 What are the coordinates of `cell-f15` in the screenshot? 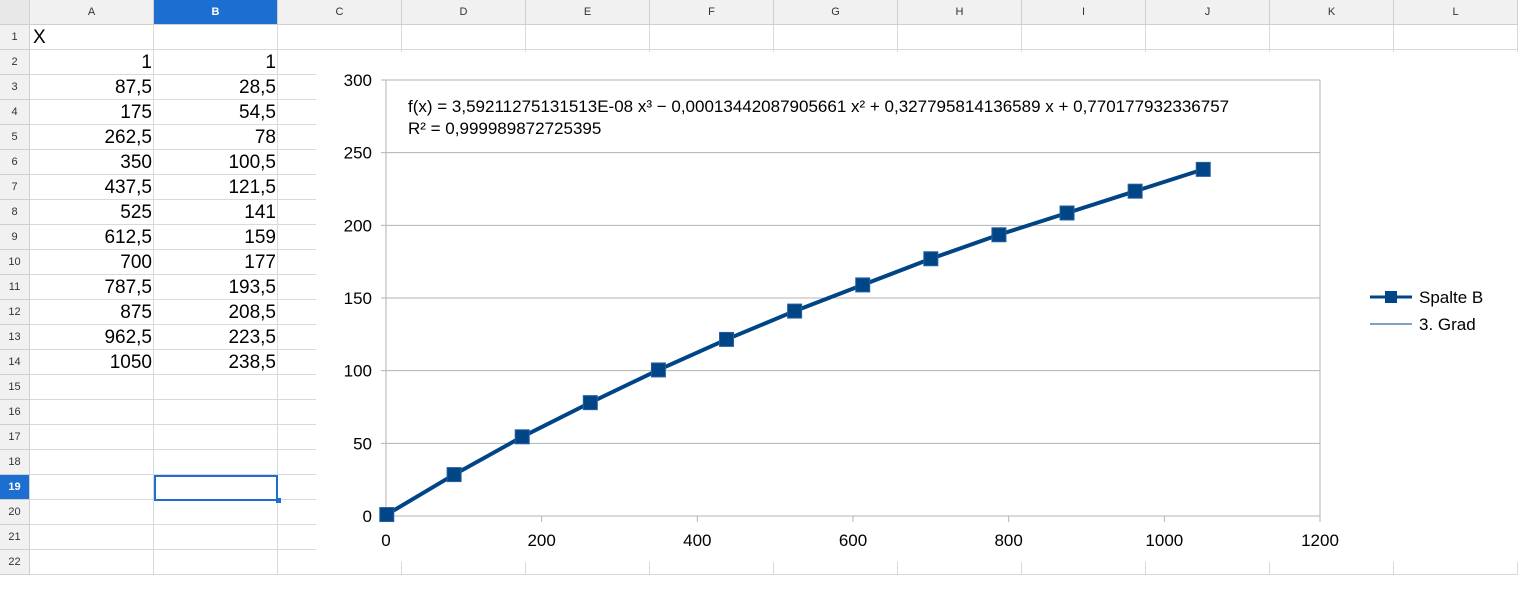 It's located at (712, 387).